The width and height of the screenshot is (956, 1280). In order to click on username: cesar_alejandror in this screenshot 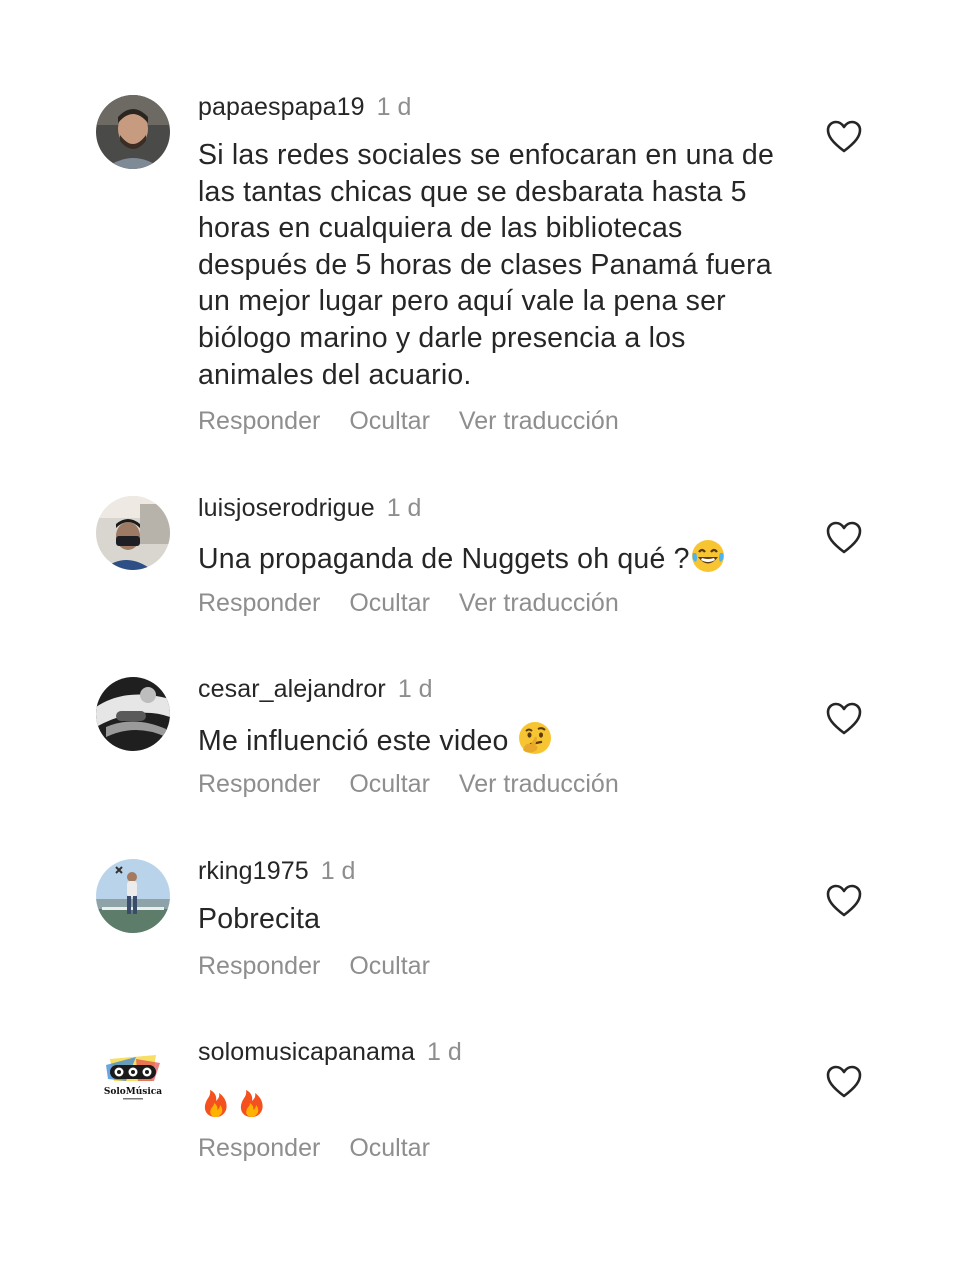, I will do `click(292, 689)`.